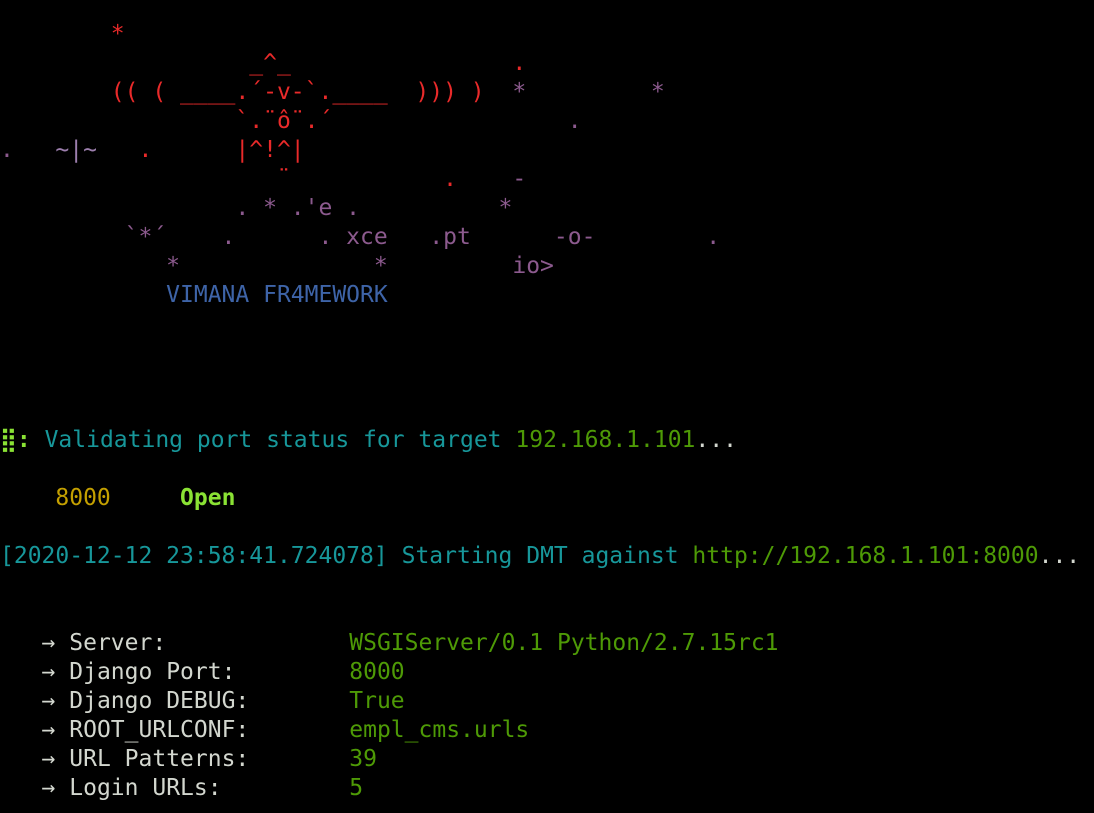  I want to click on scan-timestamp: [2020-12-12 23:58:41.724078], so click(194, 556).